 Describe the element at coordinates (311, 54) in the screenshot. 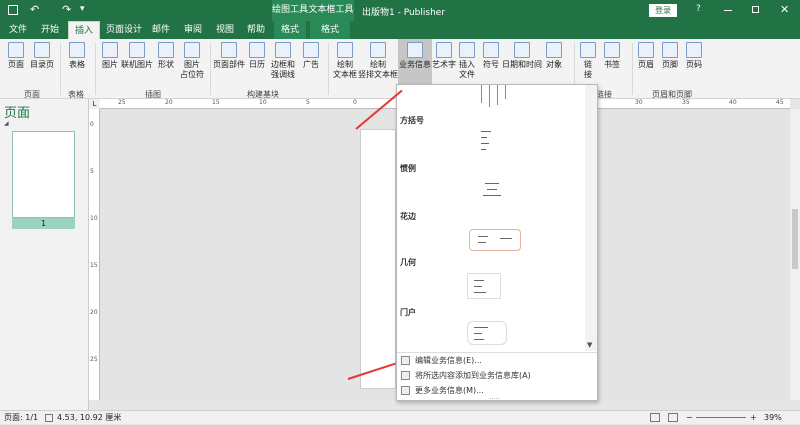

I see `ads-button: 广告` at that location.